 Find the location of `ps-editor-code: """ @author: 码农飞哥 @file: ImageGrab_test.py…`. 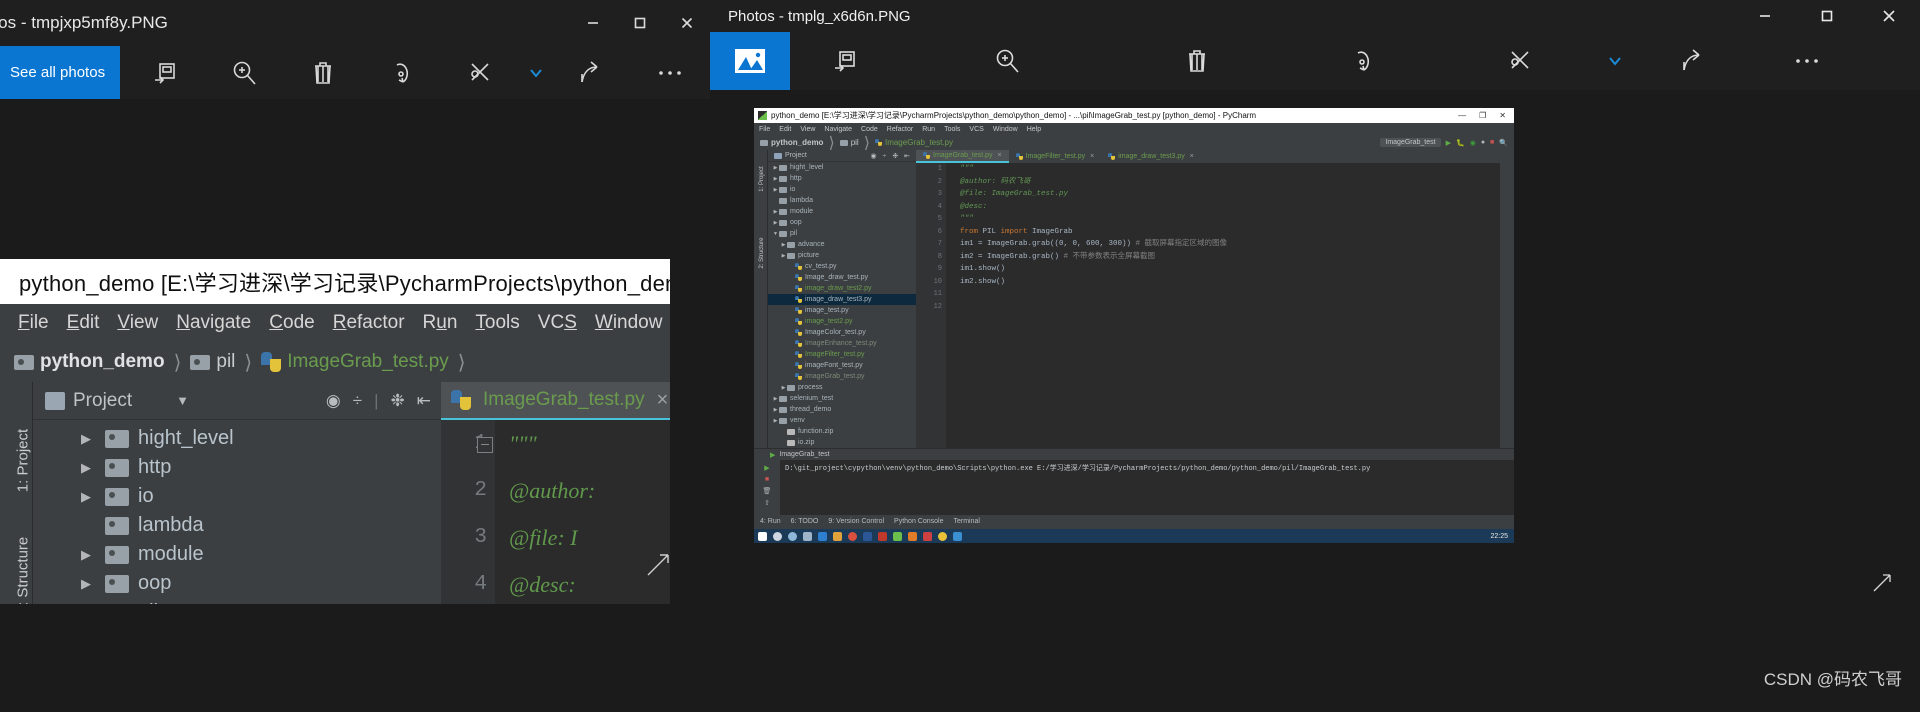

ps-editor-code: """ @author: 码农飞哥 @file: ImageGrab_test.py… is located at coordinates (1223, 305).